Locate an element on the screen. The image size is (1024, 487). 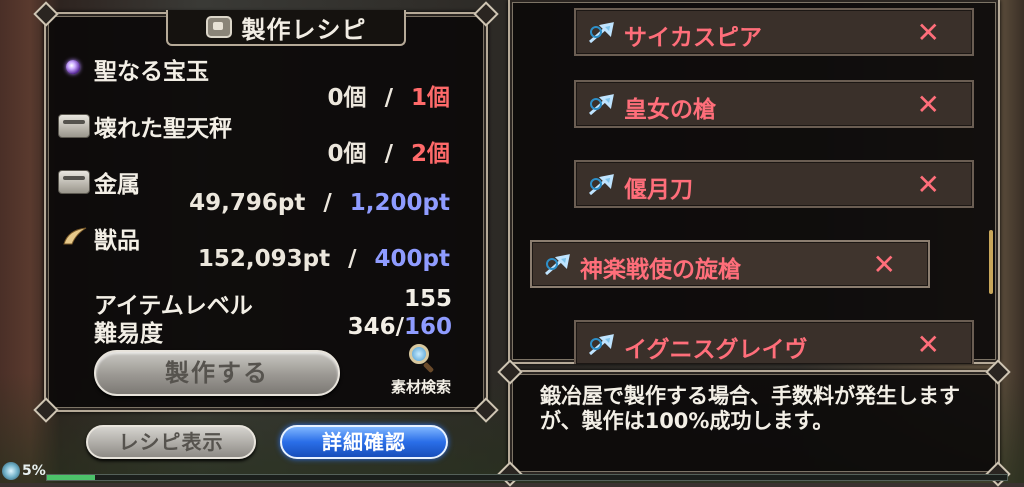
exp-bar is located at coordinates (527, 477).